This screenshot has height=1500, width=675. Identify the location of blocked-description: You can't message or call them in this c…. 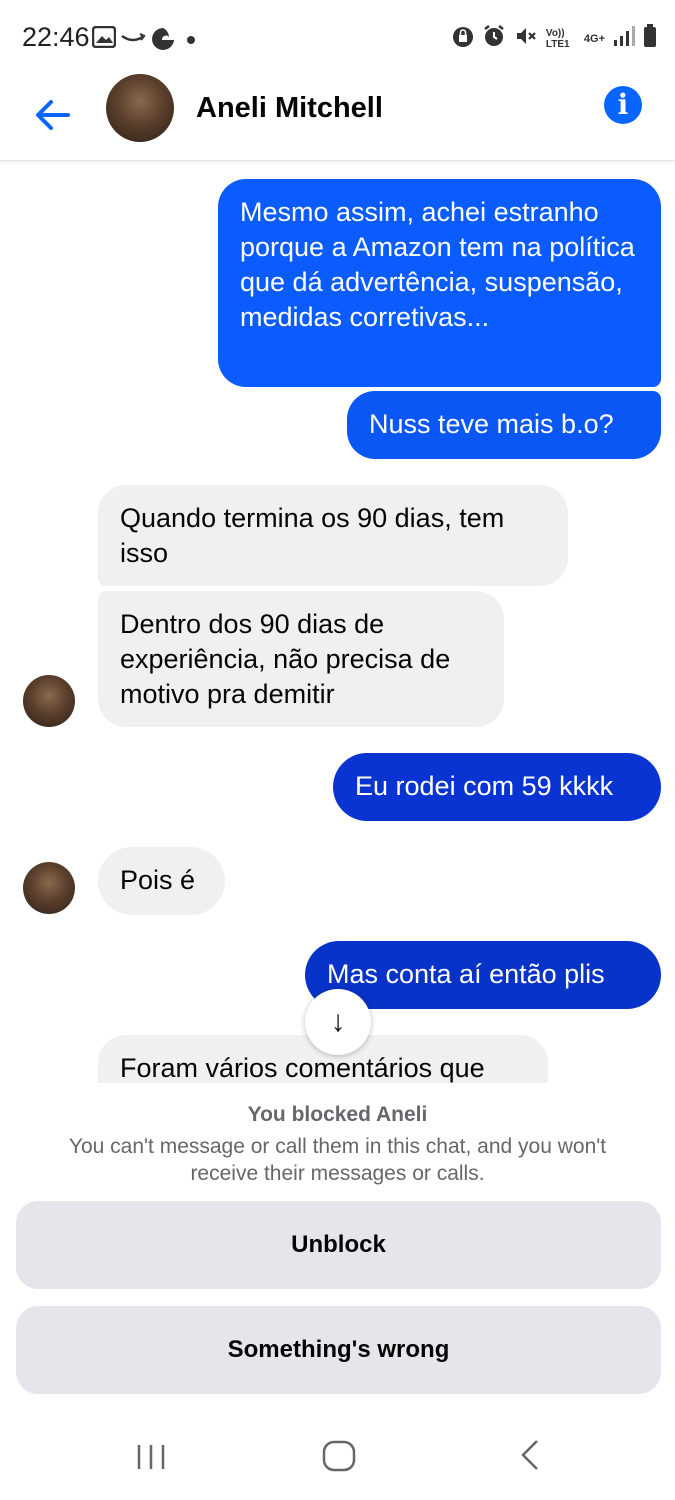
(337, 1160).